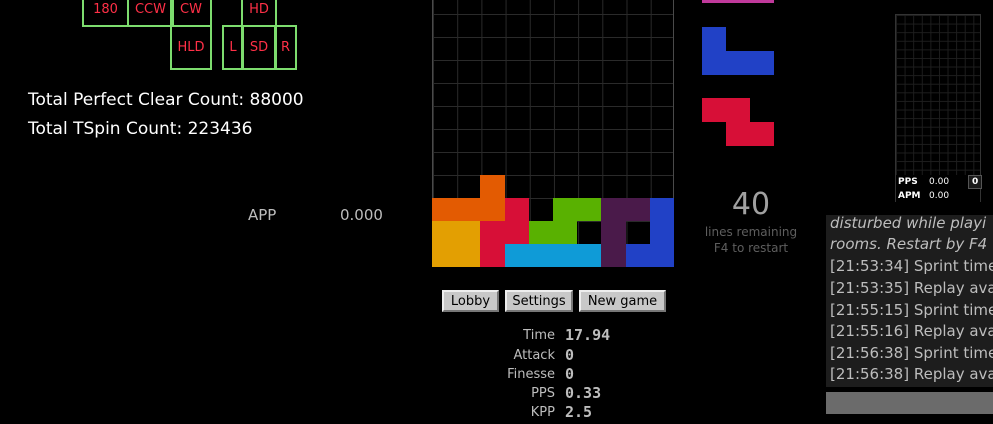 The height and width of the screenshot is (424, 993). I want to click on key-label: 180, so click(105, 9).